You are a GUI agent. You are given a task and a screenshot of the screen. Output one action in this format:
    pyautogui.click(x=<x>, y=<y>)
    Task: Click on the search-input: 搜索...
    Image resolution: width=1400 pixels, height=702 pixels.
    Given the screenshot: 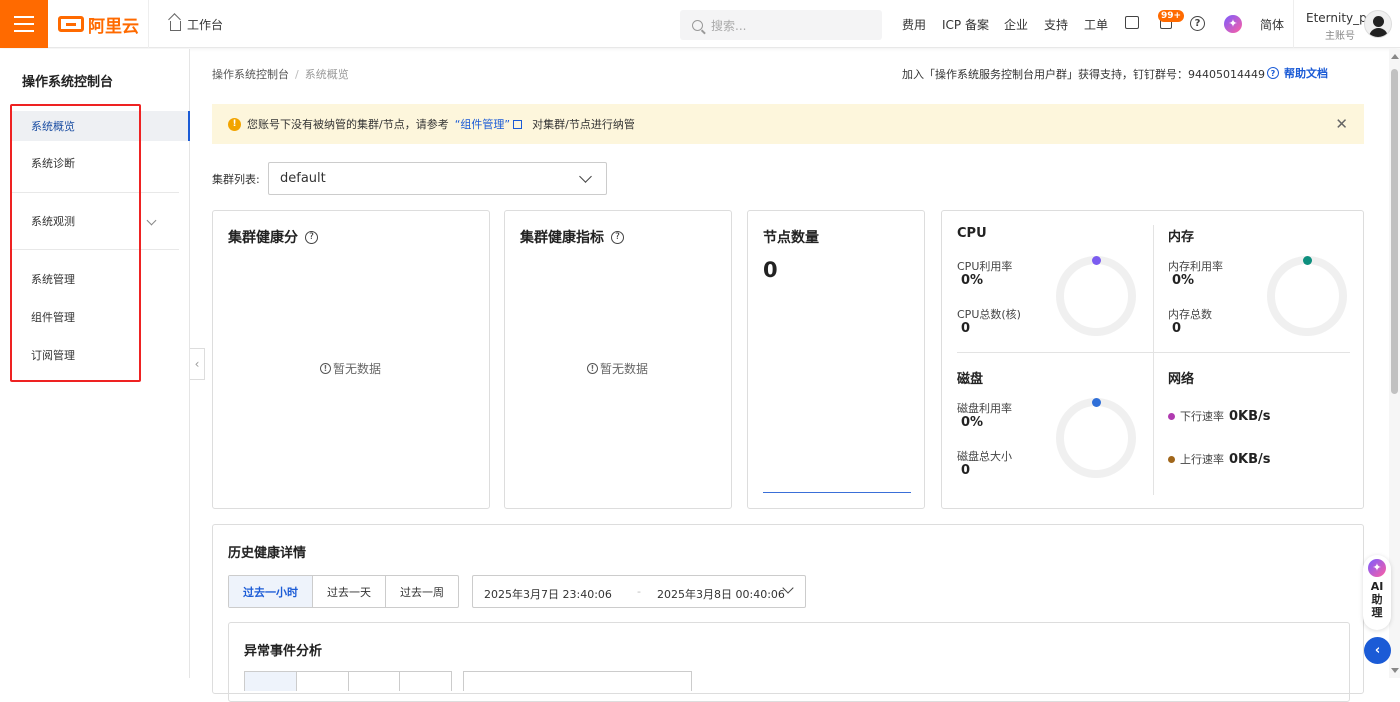 What is the action you would take?
    pyautogui.click(x=781, y=25)
    